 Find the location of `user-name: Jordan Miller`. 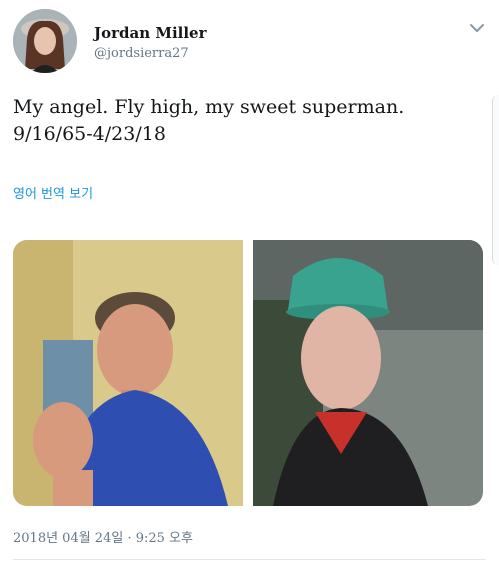

user-name: Jordan Miller is located at coordinates (150, 33).